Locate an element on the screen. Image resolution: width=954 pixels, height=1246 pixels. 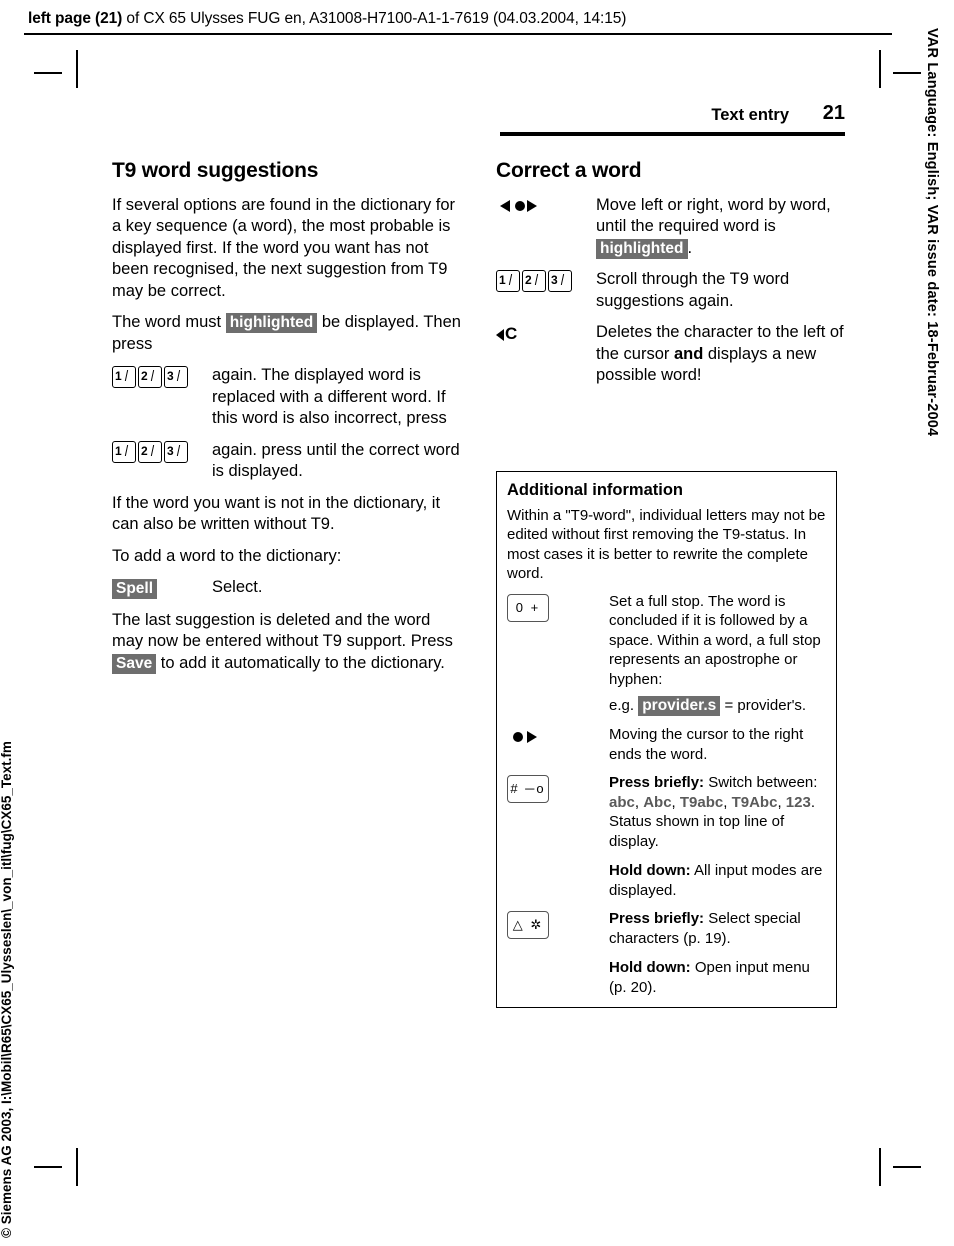
mode-abc: abc is located at coordinates (622, 802).